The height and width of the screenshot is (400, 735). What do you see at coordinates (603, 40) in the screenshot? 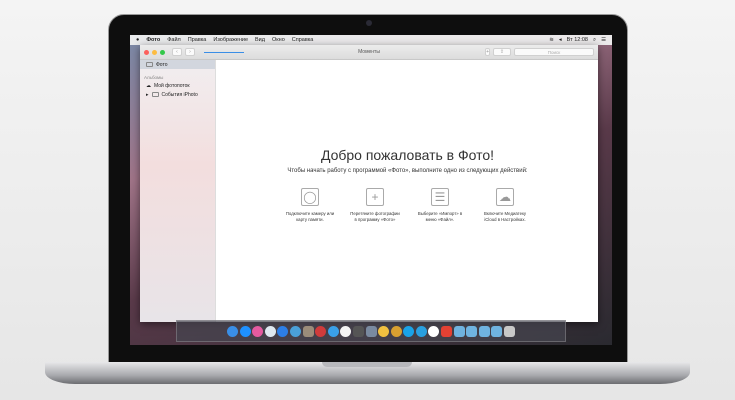
I see `notification-center-icon: ☰` at bounding box center [603, 40].